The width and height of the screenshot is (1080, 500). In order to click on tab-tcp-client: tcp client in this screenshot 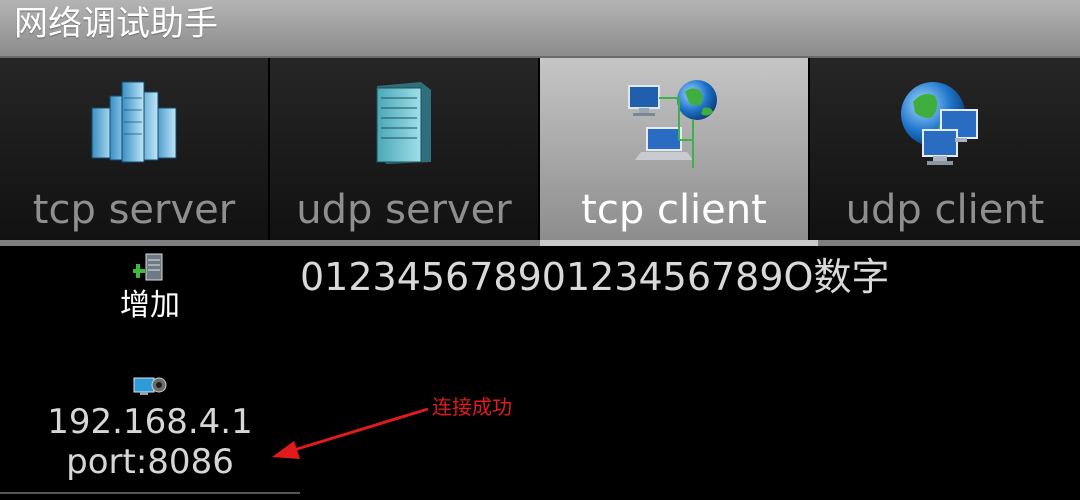, I will do `click(675, 149)`.